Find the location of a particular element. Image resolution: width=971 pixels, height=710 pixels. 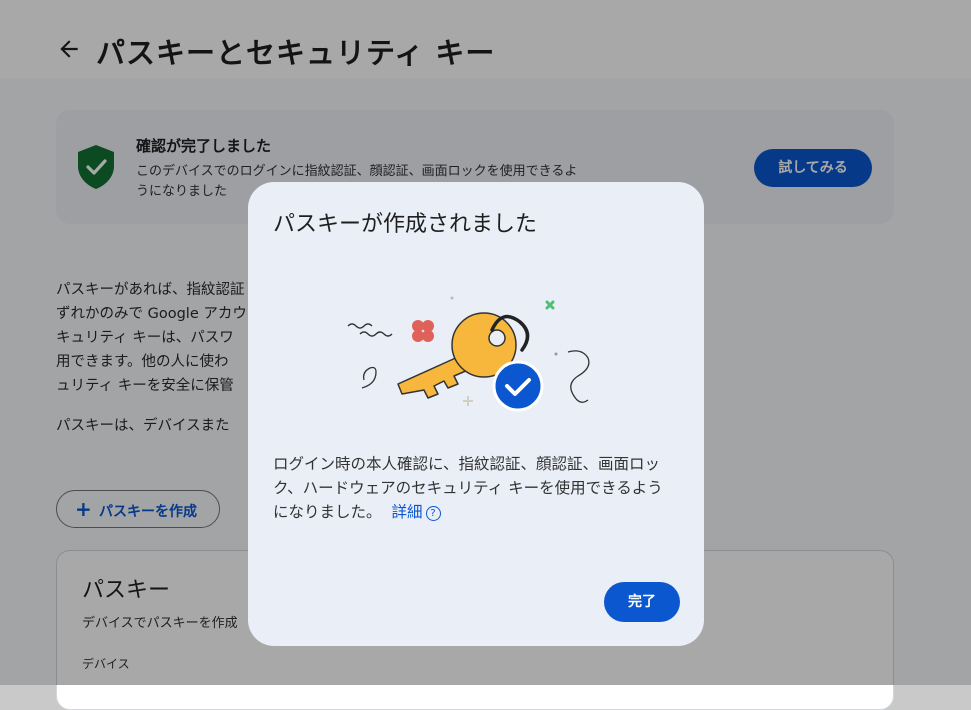

dialog-body-line: ク、ハードウェアのセキュリティ キーを使用できるよう is located at coordinates (468, 488).